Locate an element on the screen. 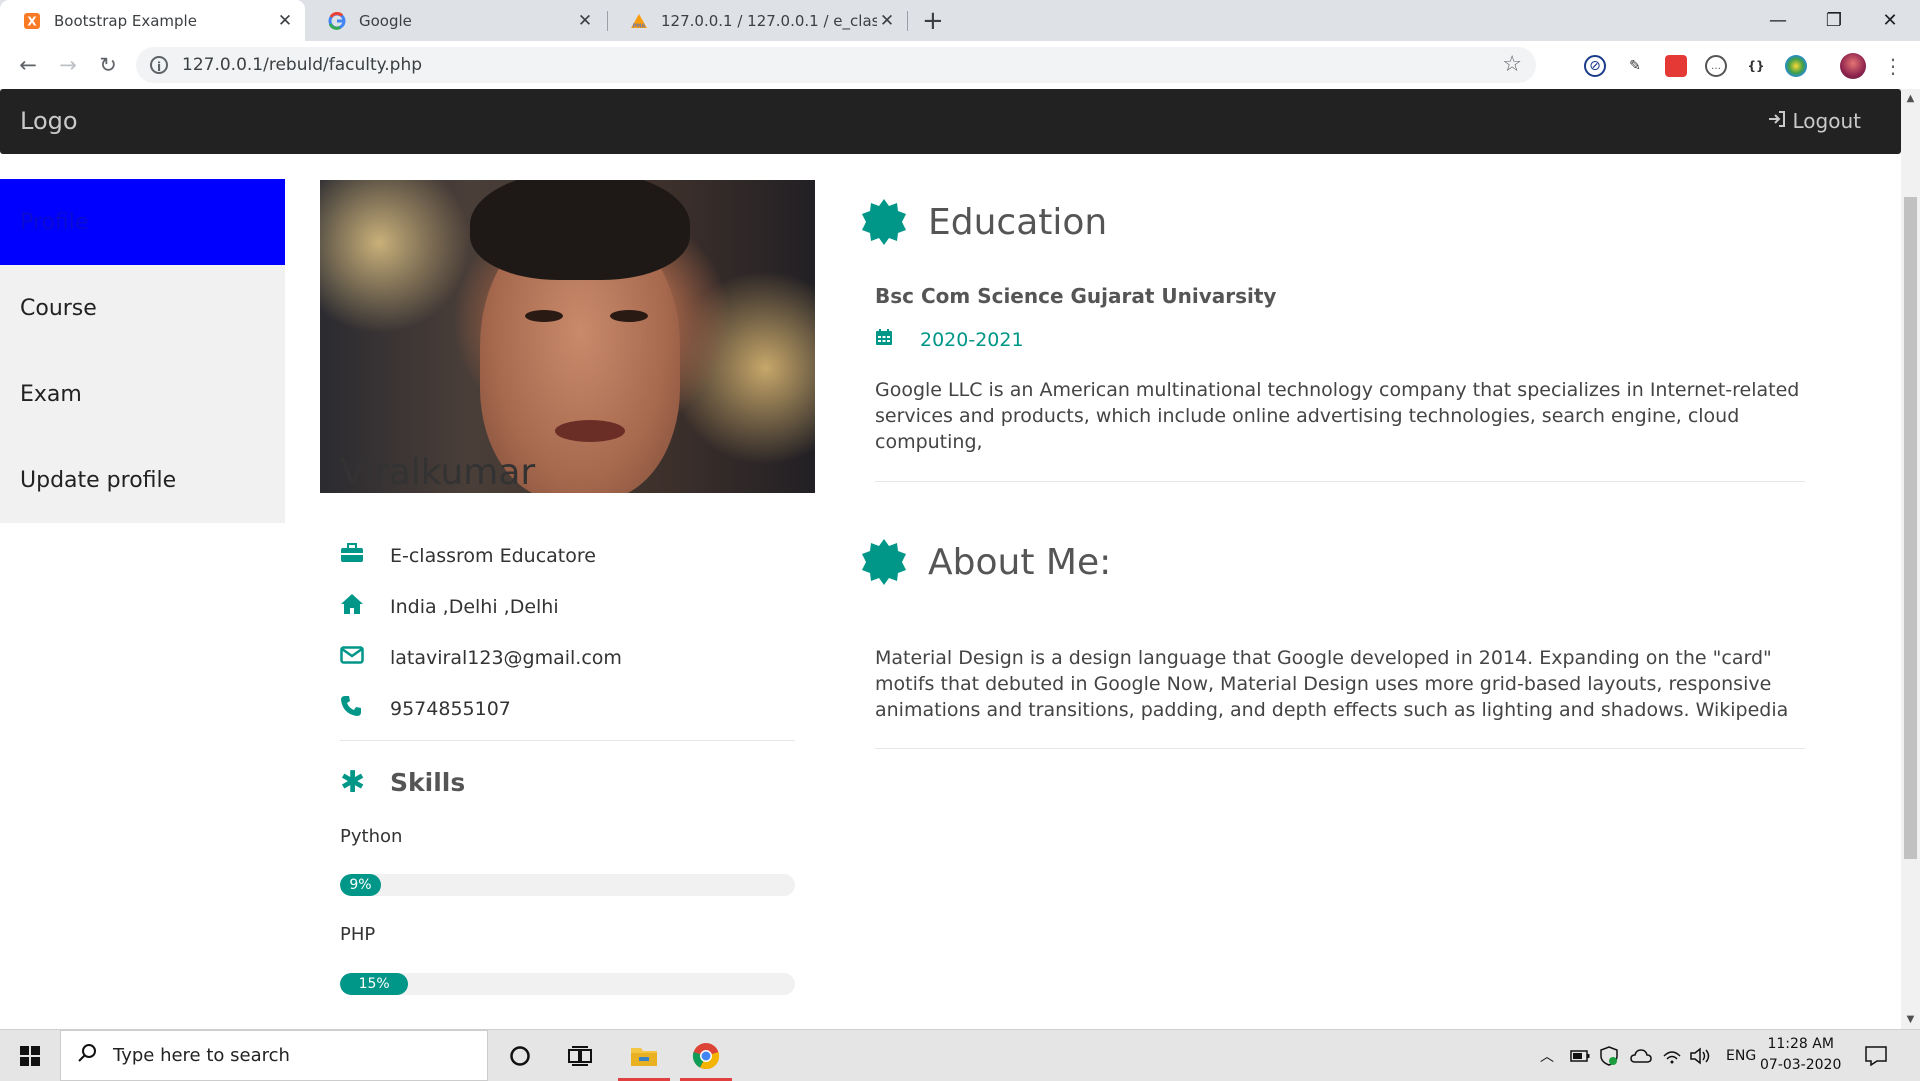 Image resolution: width=1920 pixels, height=1081 pixels. tab-google: Google ✕ is located at coordinates (455, 20).